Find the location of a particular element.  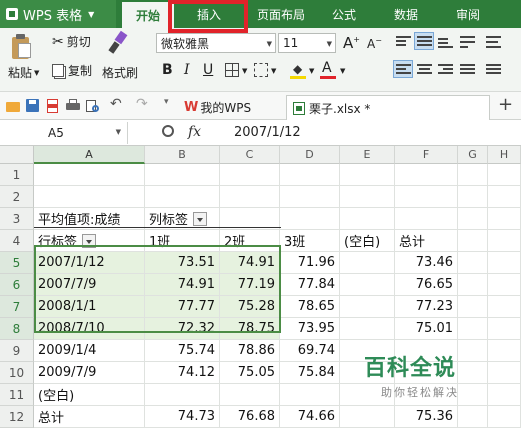

pivot-column-header: 3班 is located at coordinates (310, 241).